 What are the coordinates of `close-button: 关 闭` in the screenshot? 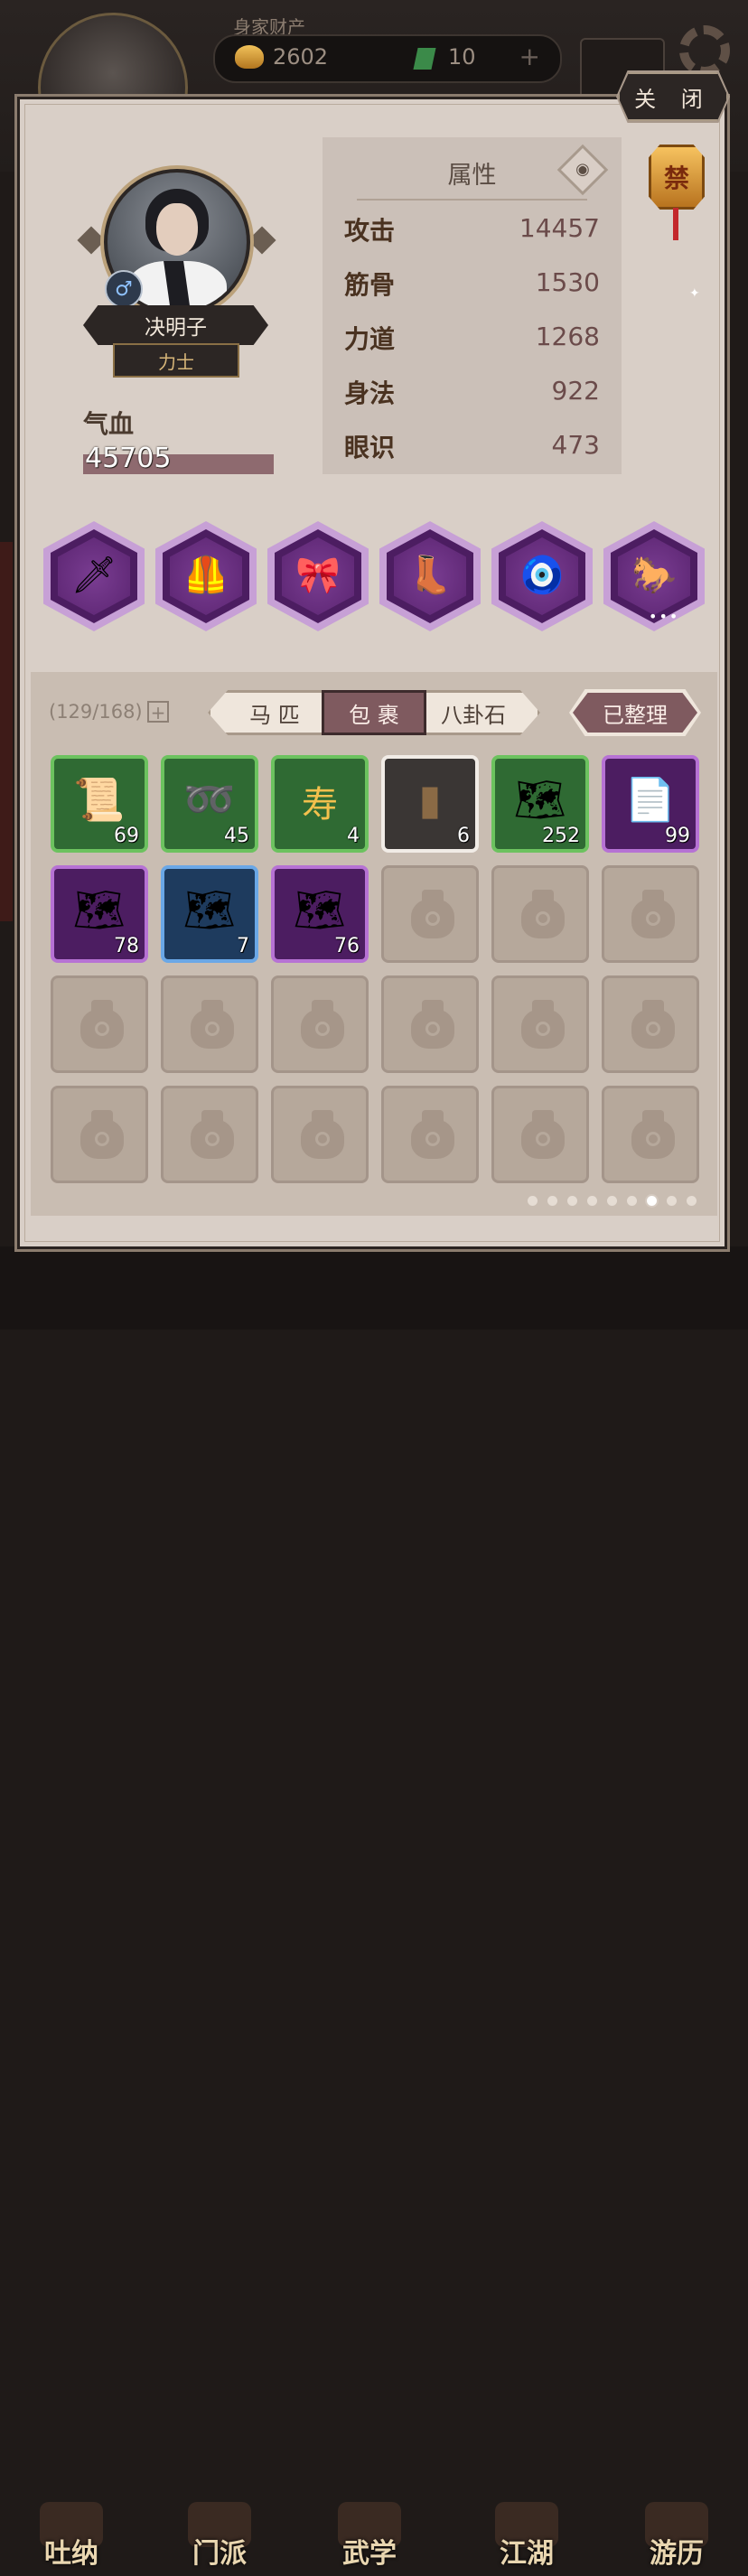 It's located at (673, 96).